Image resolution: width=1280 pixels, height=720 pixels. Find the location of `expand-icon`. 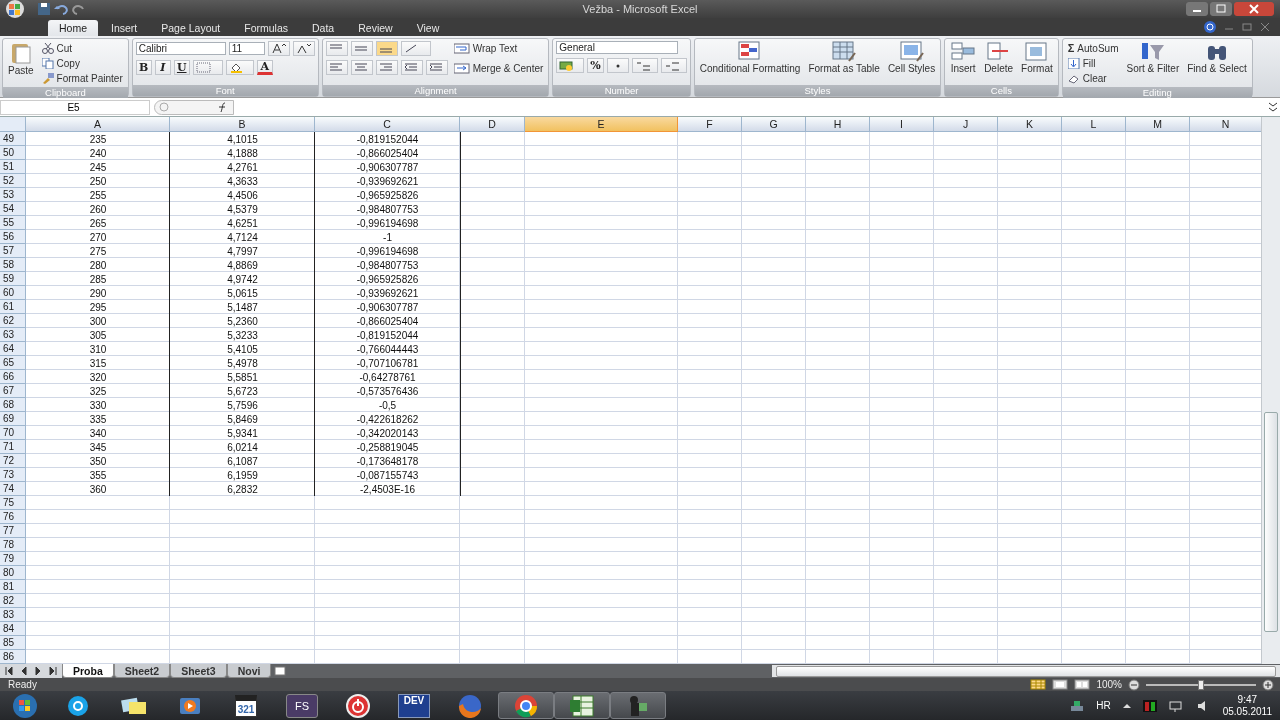

expand-icon is located at coordinates (1273, 107).